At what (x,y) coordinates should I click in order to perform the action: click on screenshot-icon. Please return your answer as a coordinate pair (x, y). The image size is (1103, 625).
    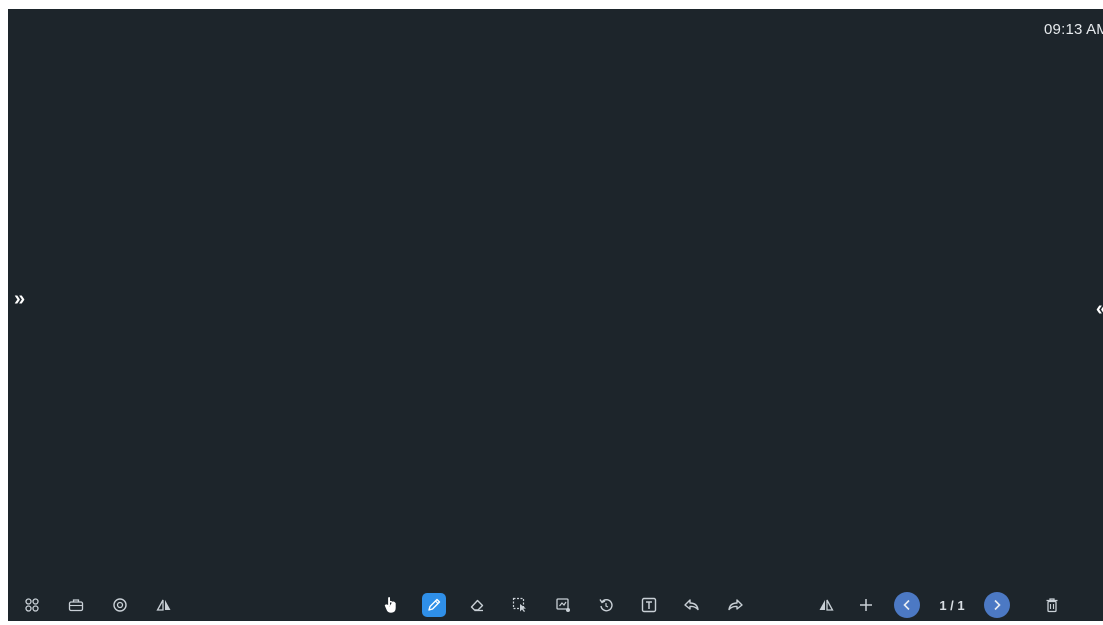
    Looking at the image, I should click on (120, 605).